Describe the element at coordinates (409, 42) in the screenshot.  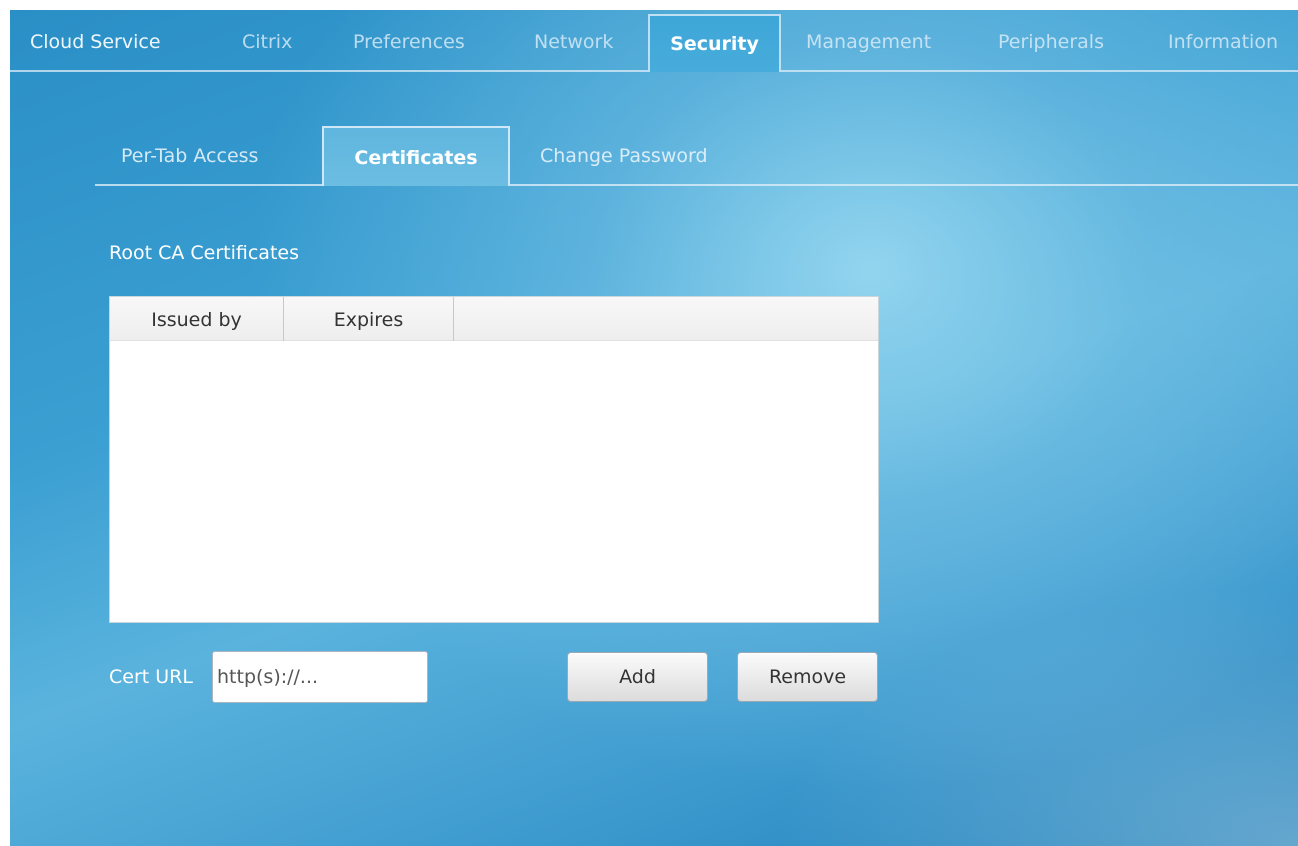
I see `tab-preferences: Preferences` at that location.